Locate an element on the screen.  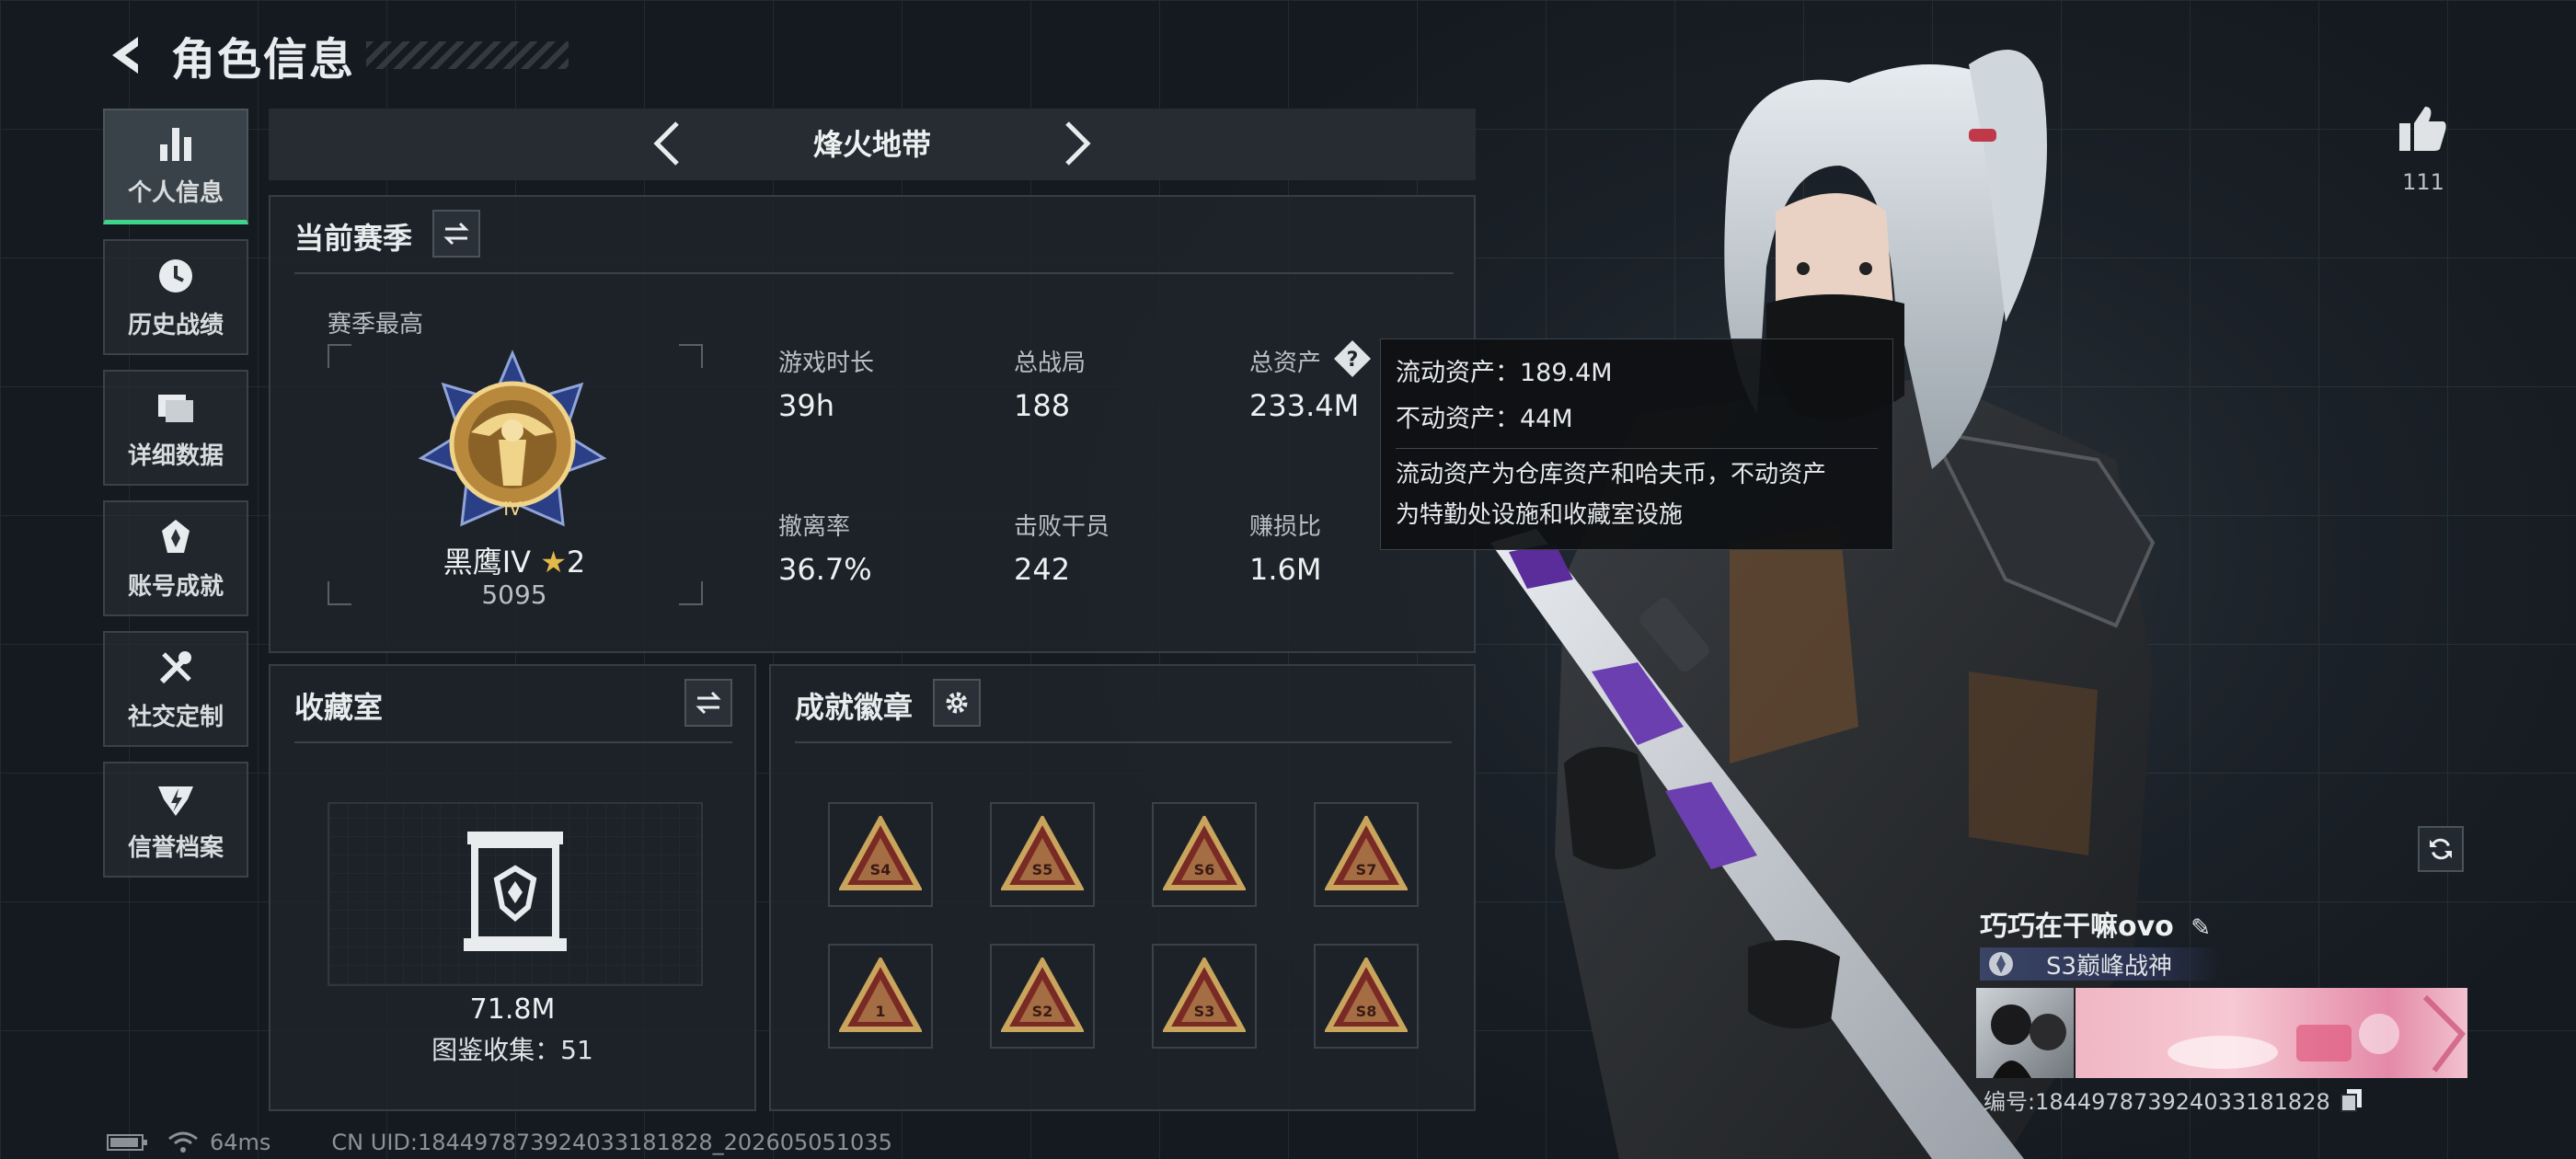
sidebar: 个人信息 历史战绩 详细数据 账号成就 社交定制 信誉档案 is located at coordinates (176, 500).